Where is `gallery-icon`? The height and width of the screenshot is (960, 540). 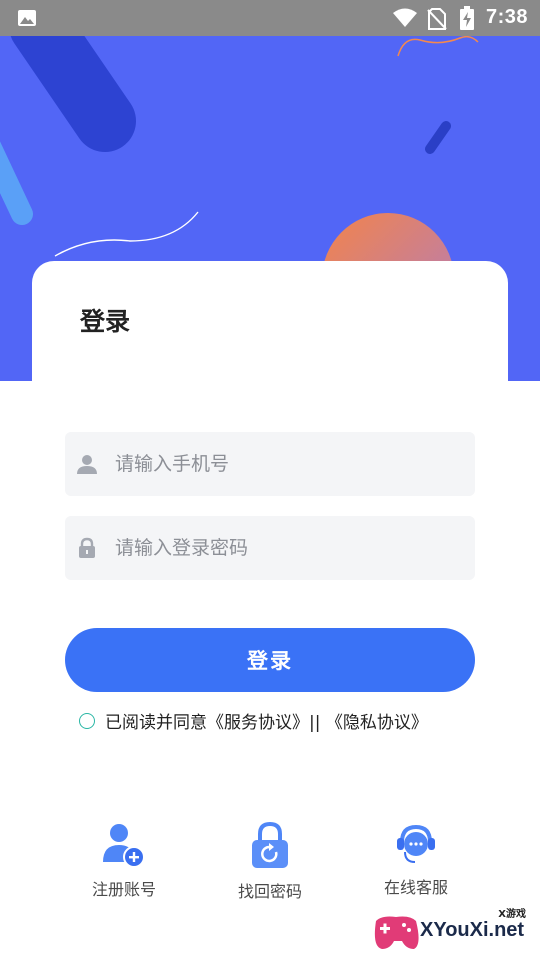
gallery-icon is located at coordinates (27, 18).